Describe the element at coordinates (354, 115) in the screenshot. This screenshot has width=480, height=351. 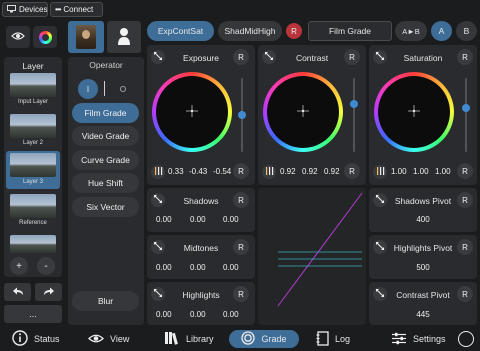
I see `contrast-slider-track` at that location.